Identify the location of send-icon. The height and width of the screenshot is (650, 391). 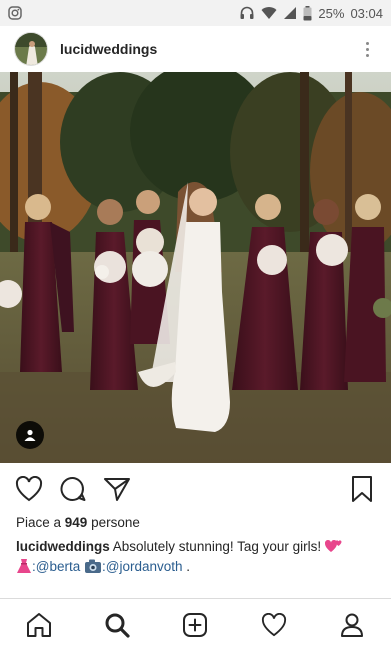
(117, 489).